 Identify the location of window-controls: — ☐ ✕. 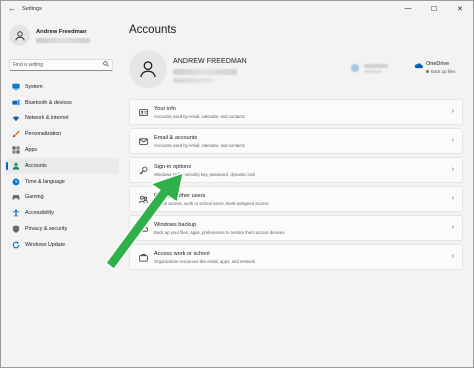
(434, 8).